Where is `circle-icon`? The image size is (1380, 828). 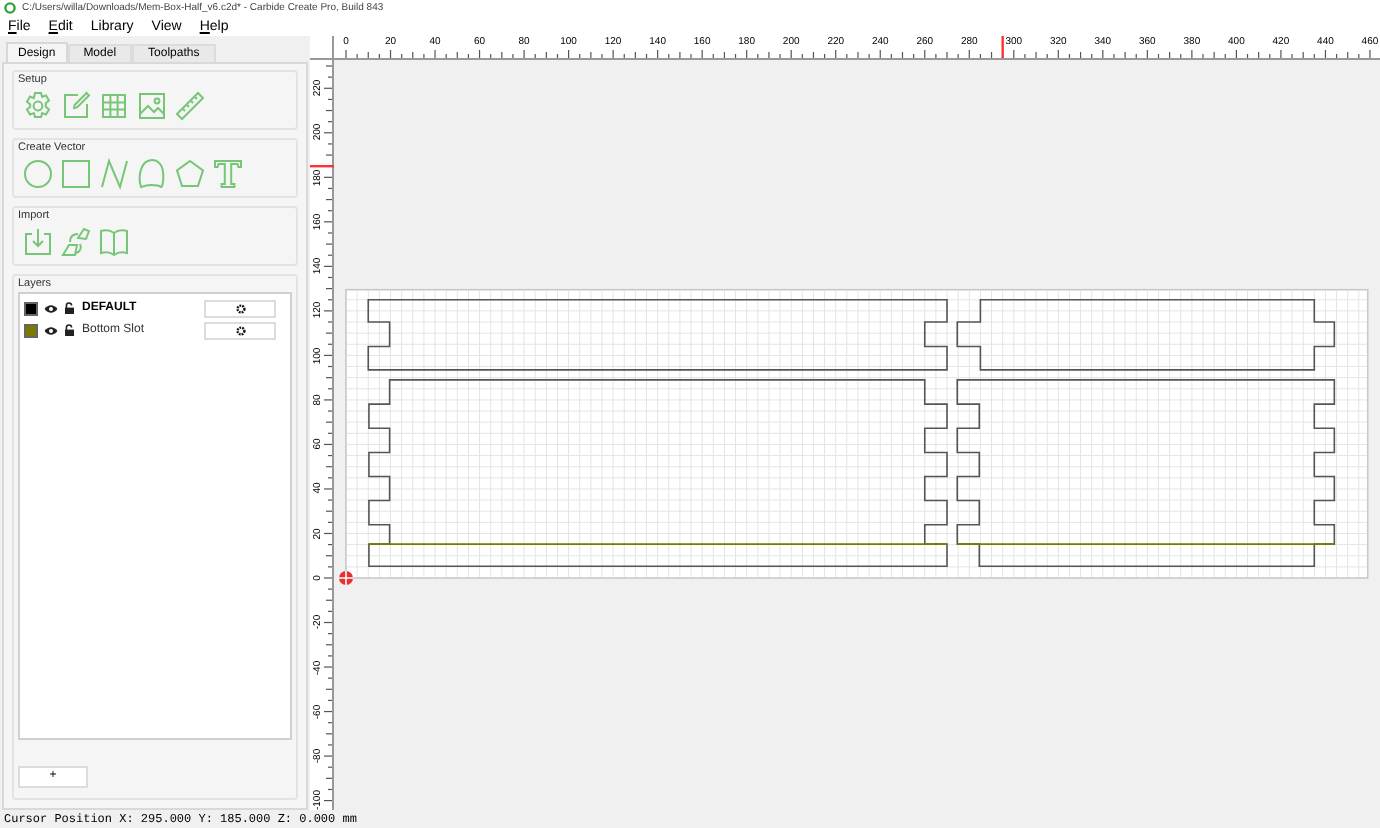
circle-icon is located at coordinates (38, 174).